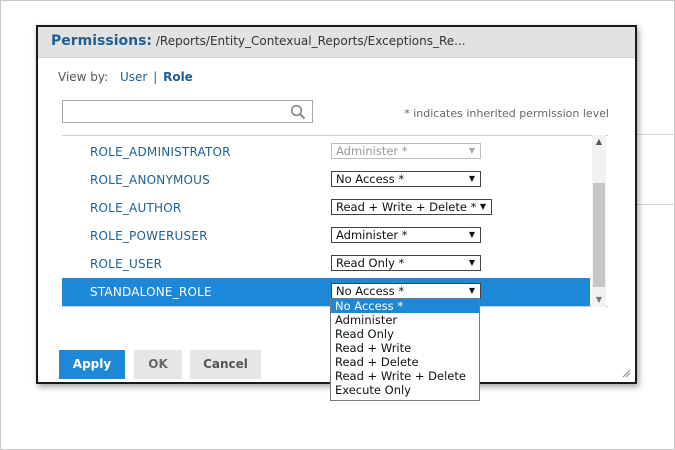 The width and height of the screenshot is (675, 450). Describe the element at coordinates (150, 180) in the screenshot. I see `role-name: ROLE_ANONYMOUS` at that location.